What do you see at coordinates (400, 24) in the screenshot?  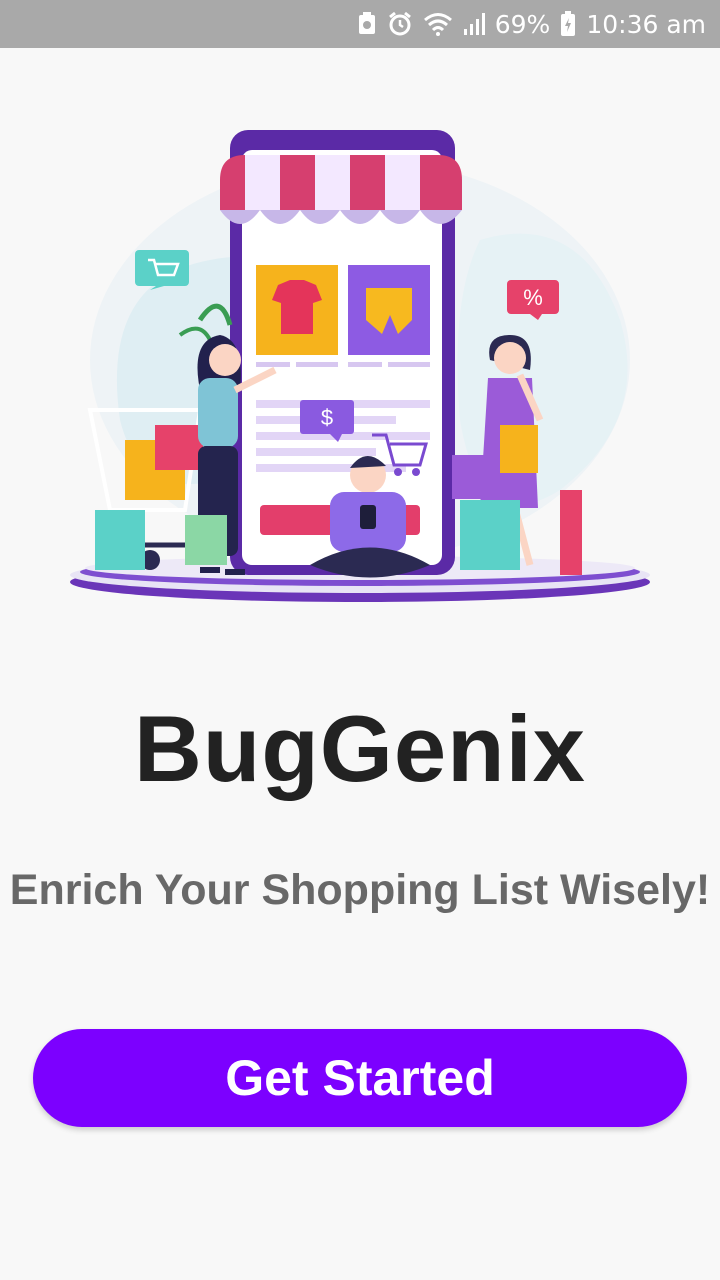 I see `alarm-icon` at bounding box center [400, 24].